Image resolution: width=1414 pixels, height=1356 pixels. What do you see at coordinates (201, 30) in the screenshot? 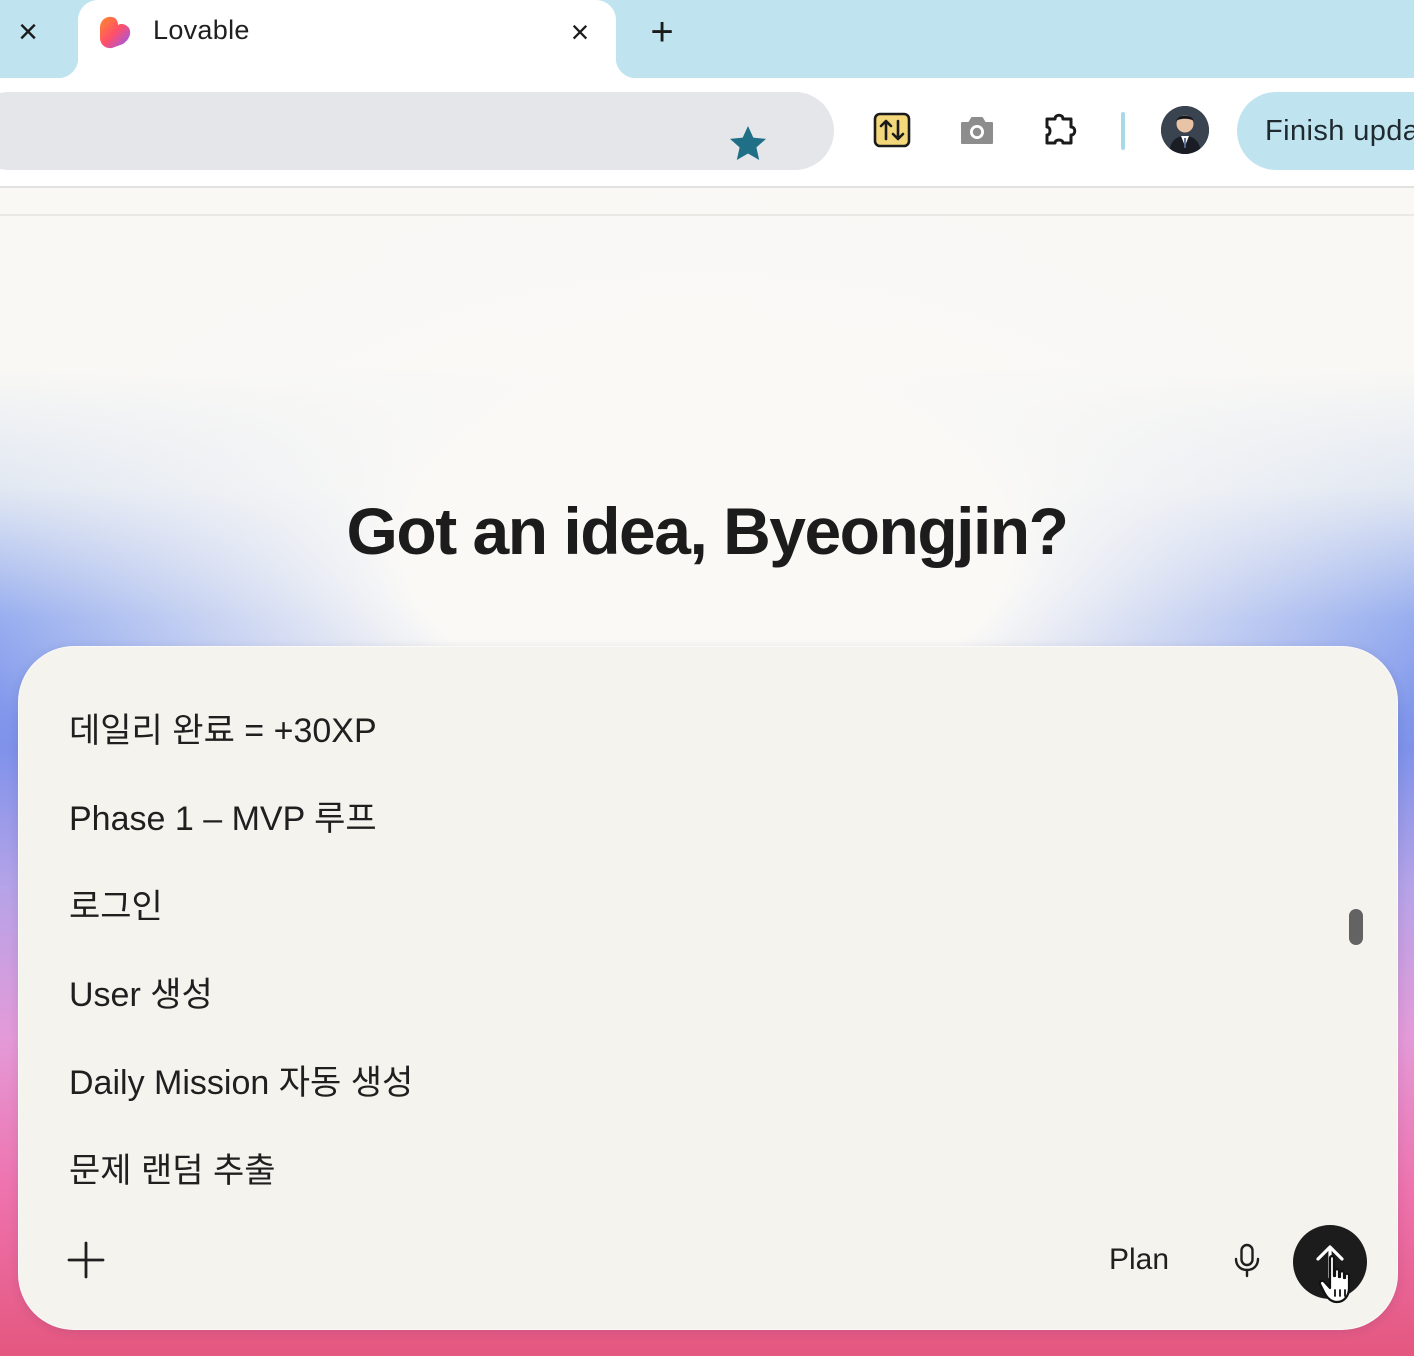
I see `tab-title: Lovable` at bounding box center [201, 30].